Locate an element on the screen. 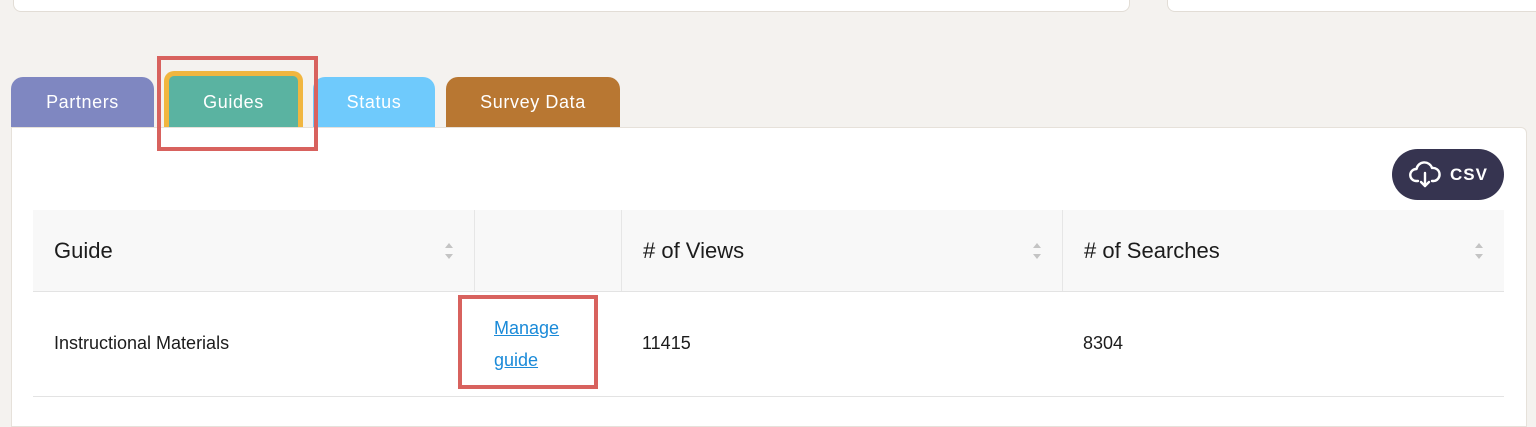 This screenshot has height=427, width=1536. column-header-label: Guide is located at coordinates (83, 250).